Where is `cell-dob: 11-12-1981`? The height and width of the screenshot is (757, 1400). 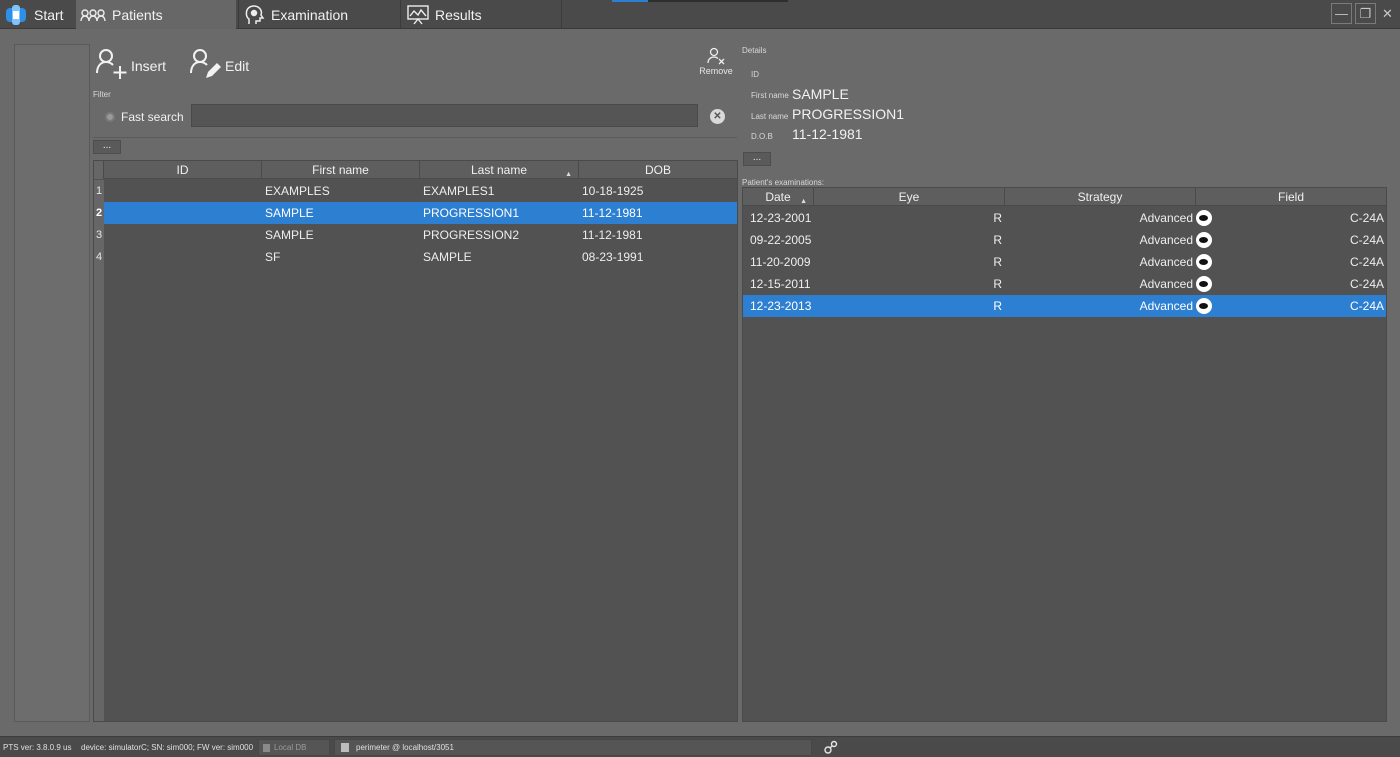 cell-dob: 11-12-1981 is located at coordinates (612, 235).